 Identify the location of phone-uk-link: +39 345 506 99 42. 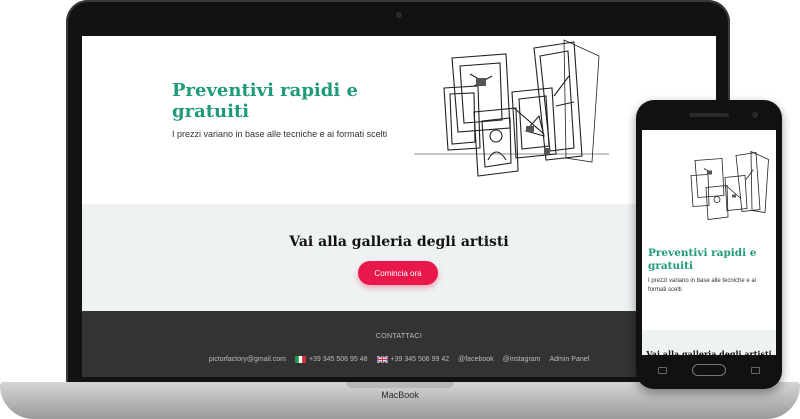
(413, 359).